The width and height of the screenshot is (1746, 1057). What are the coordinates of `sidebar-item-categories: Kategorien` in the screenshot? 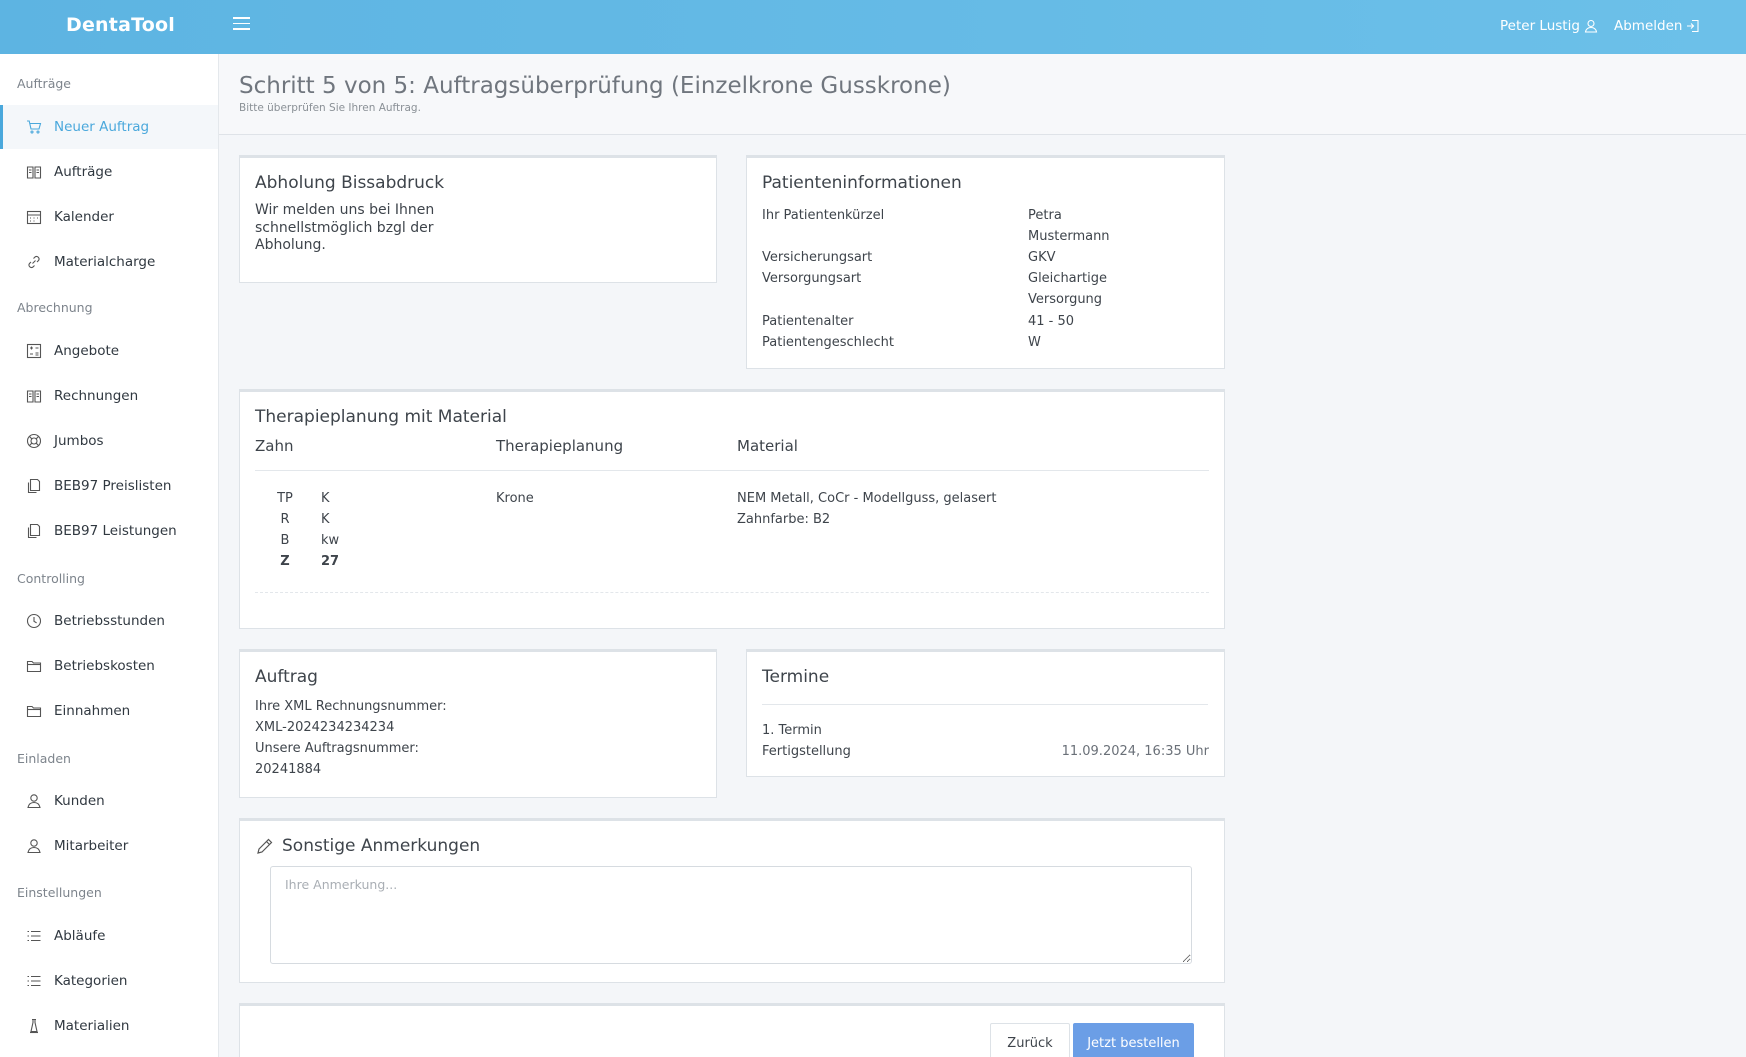 It's located at (109, 981).